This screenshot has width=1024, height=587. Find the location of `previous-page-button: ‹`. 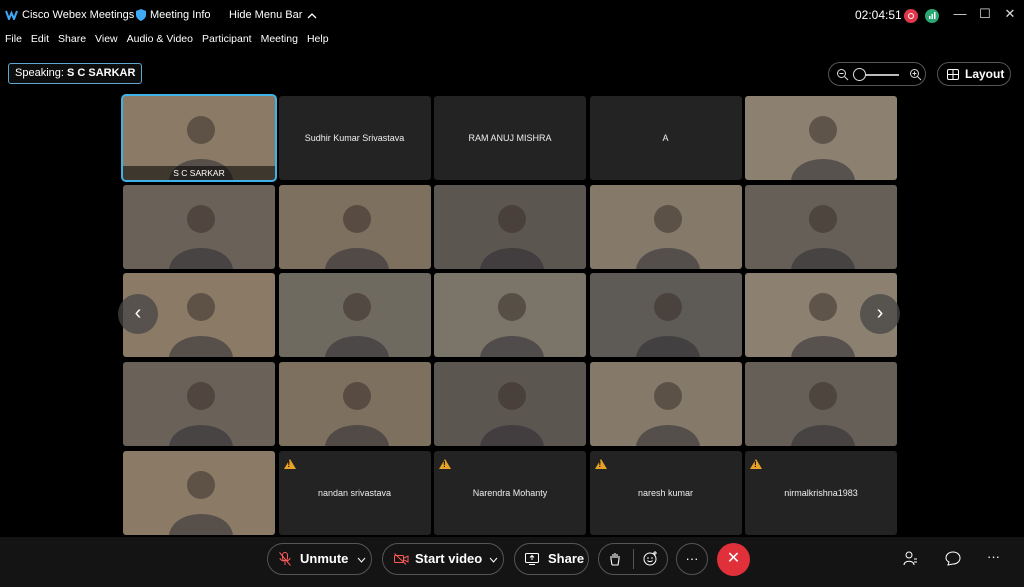

previous-page-button: ‹ is located at coordinates (138, 314).